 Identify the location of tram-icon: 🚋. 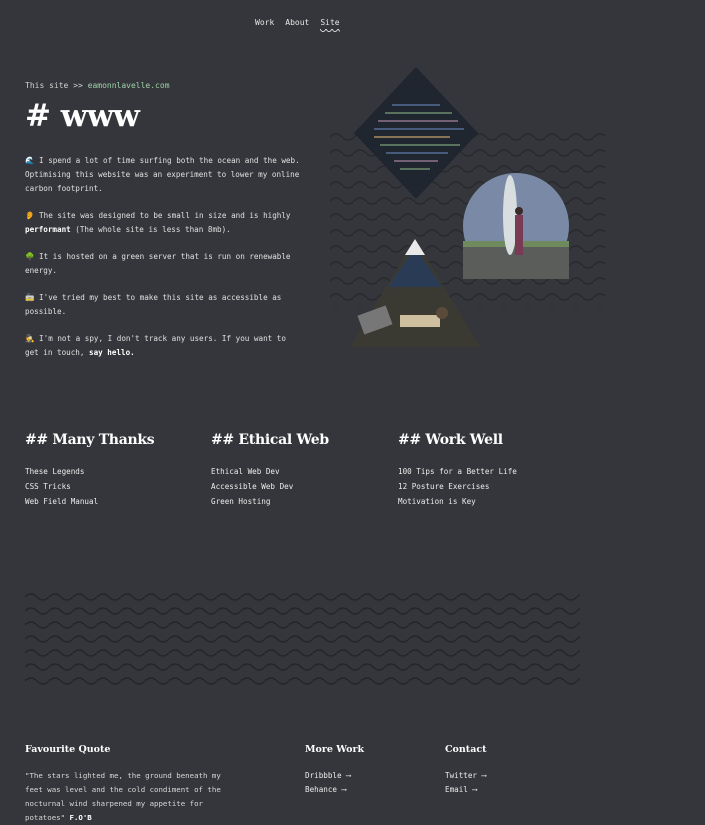
(30, 297).